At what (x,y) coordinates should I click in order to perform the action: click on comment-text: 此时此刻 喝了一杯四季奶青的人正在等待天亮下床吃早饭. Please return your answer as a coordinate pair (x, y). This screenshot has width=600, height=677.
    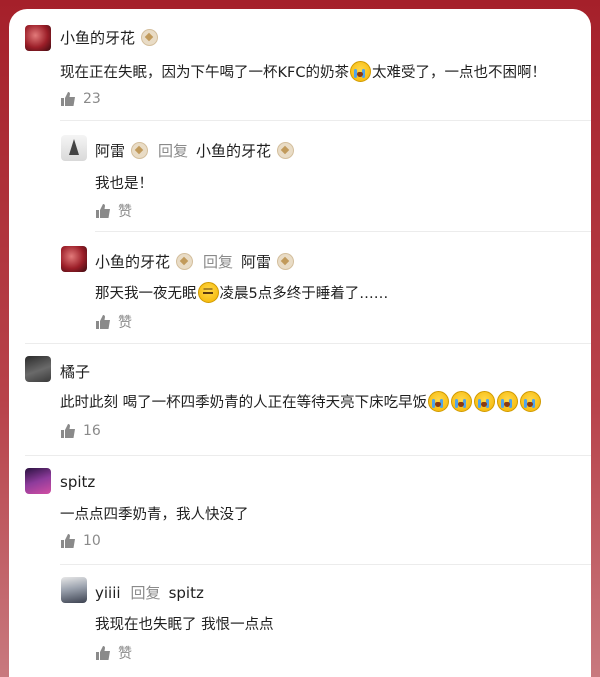
    Looking at the image, I should click on (301, 401).